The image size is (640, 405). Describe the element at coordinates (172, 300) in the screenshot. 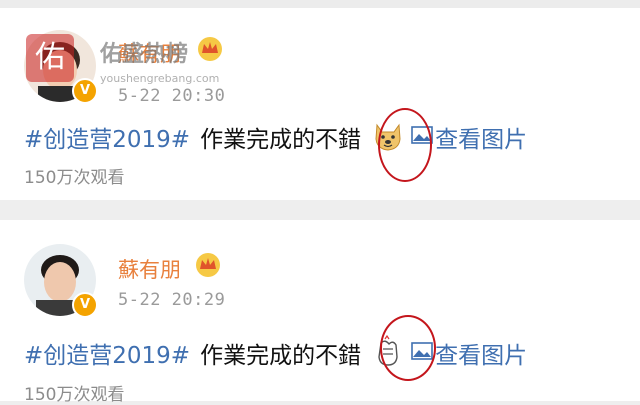

I see `post-time: 5-22 20:29` at that location.